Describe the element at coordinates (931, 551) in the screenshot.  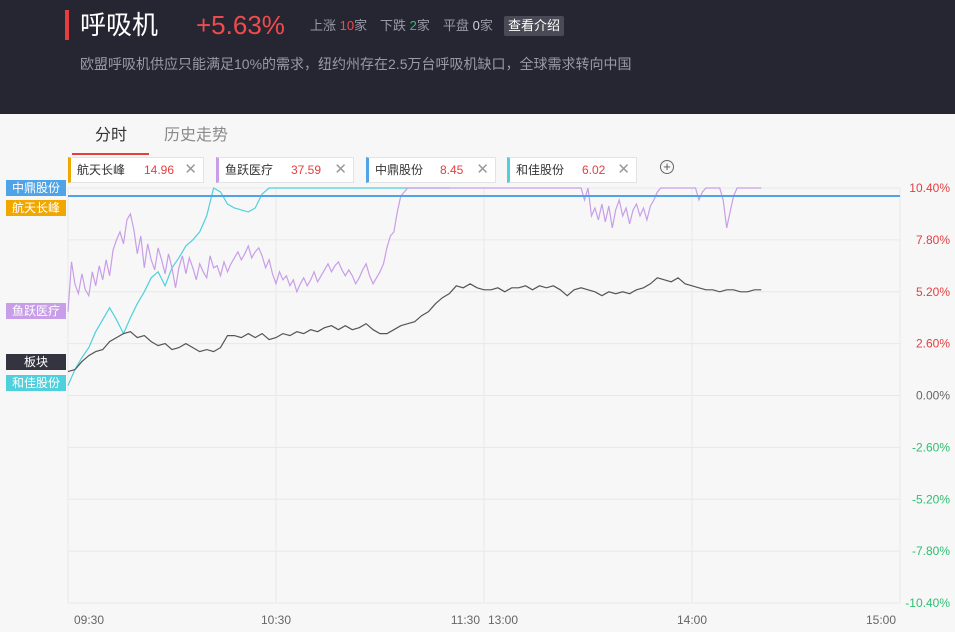
I see `y-tick-label: -7.80%` at that location.